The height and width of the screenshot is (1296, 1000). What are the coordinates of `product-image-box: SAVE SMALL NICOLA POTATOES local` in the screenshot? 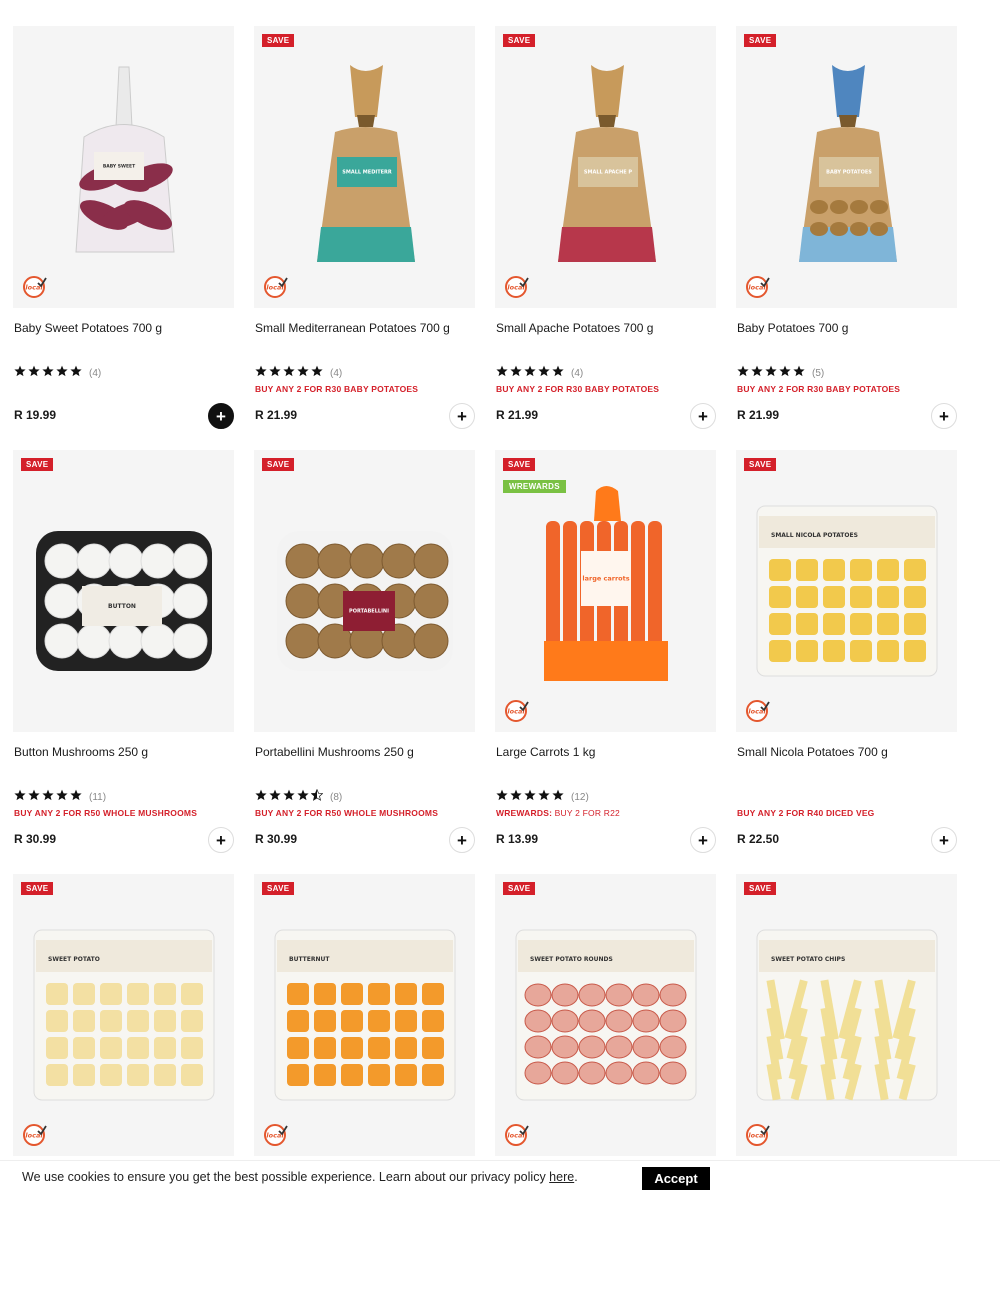 It's located at (846, 591).